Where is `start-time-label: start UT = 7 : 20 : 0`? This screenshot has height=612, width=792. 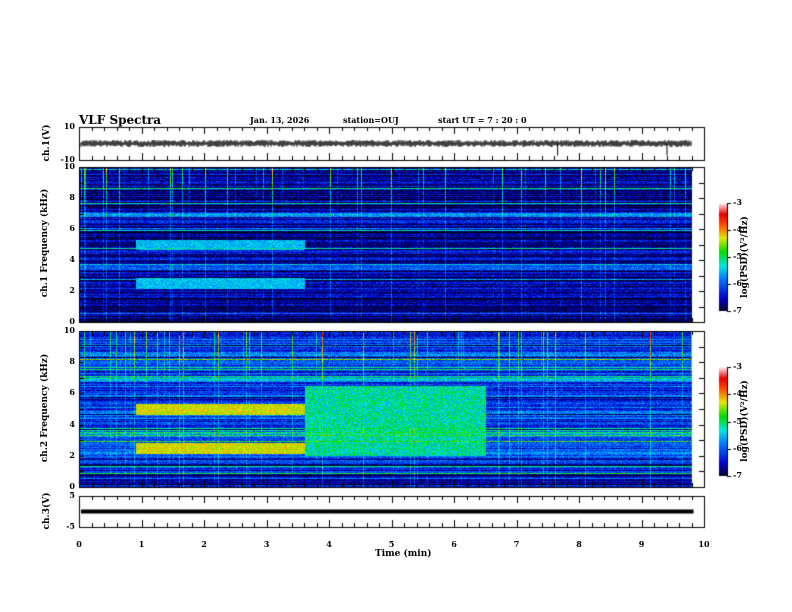 start-time-label: start UT = 7 : 20 : 0 is located at coordinates (482, 120).